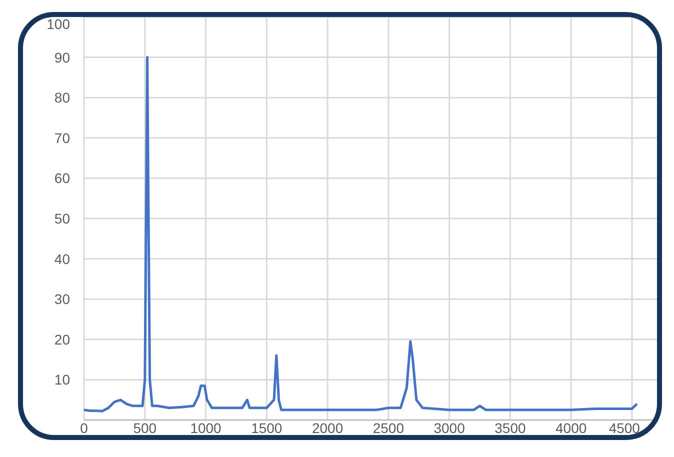  What do you see at coordinates (62, 258) in the screenshot?
I see `axis-label: 40` at bounding box center [62, 258].